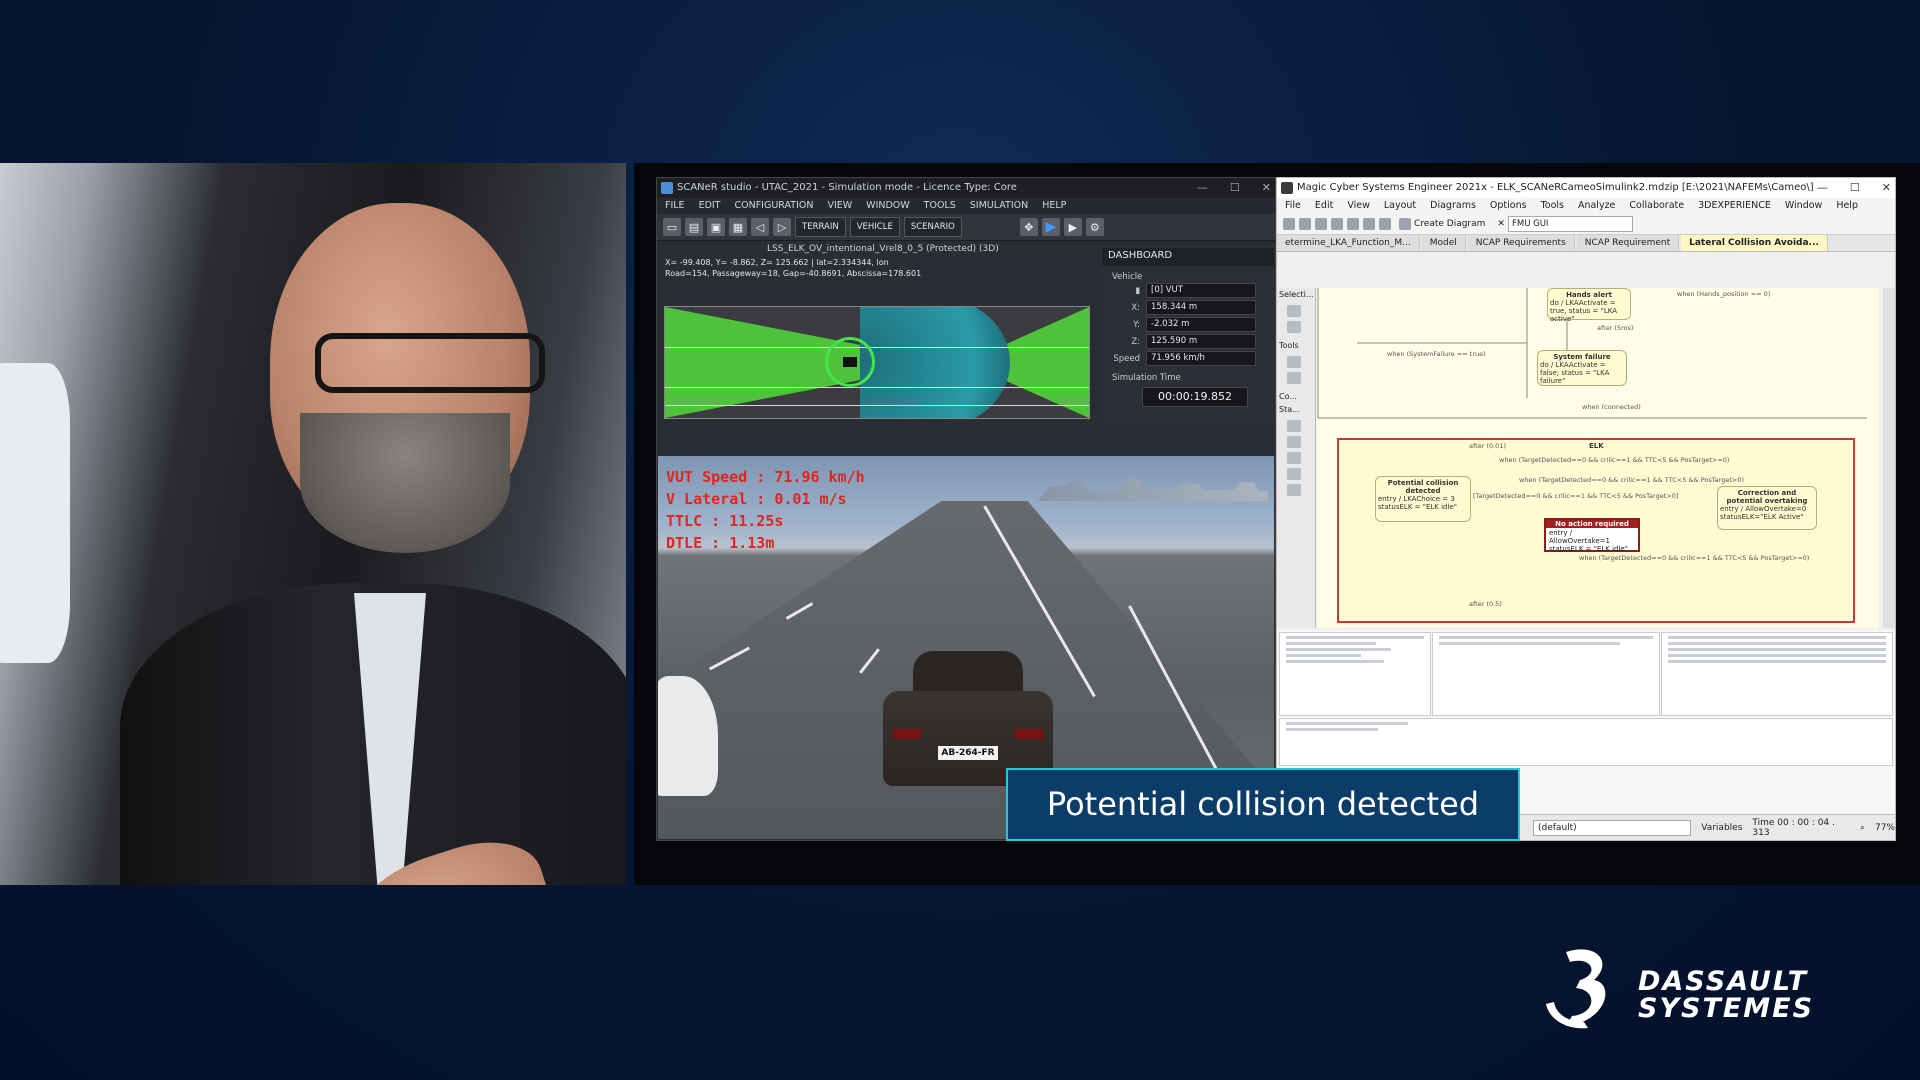 The height and width of the screenshot is (1080, 1920). I want to click on settings-icon: ⚙, so click(1094, 227).